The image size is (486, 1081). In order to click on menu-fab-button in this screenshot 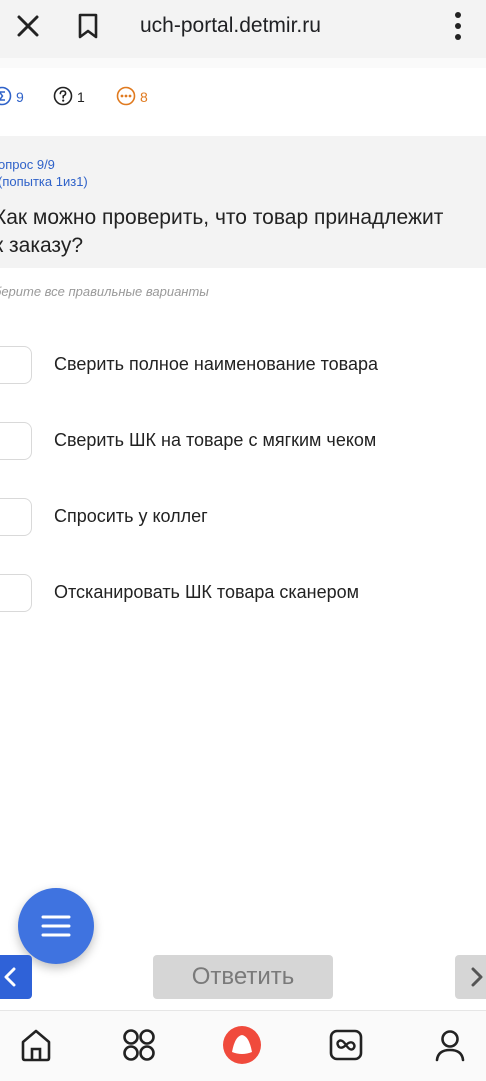, I will do `click(56, 926)`.